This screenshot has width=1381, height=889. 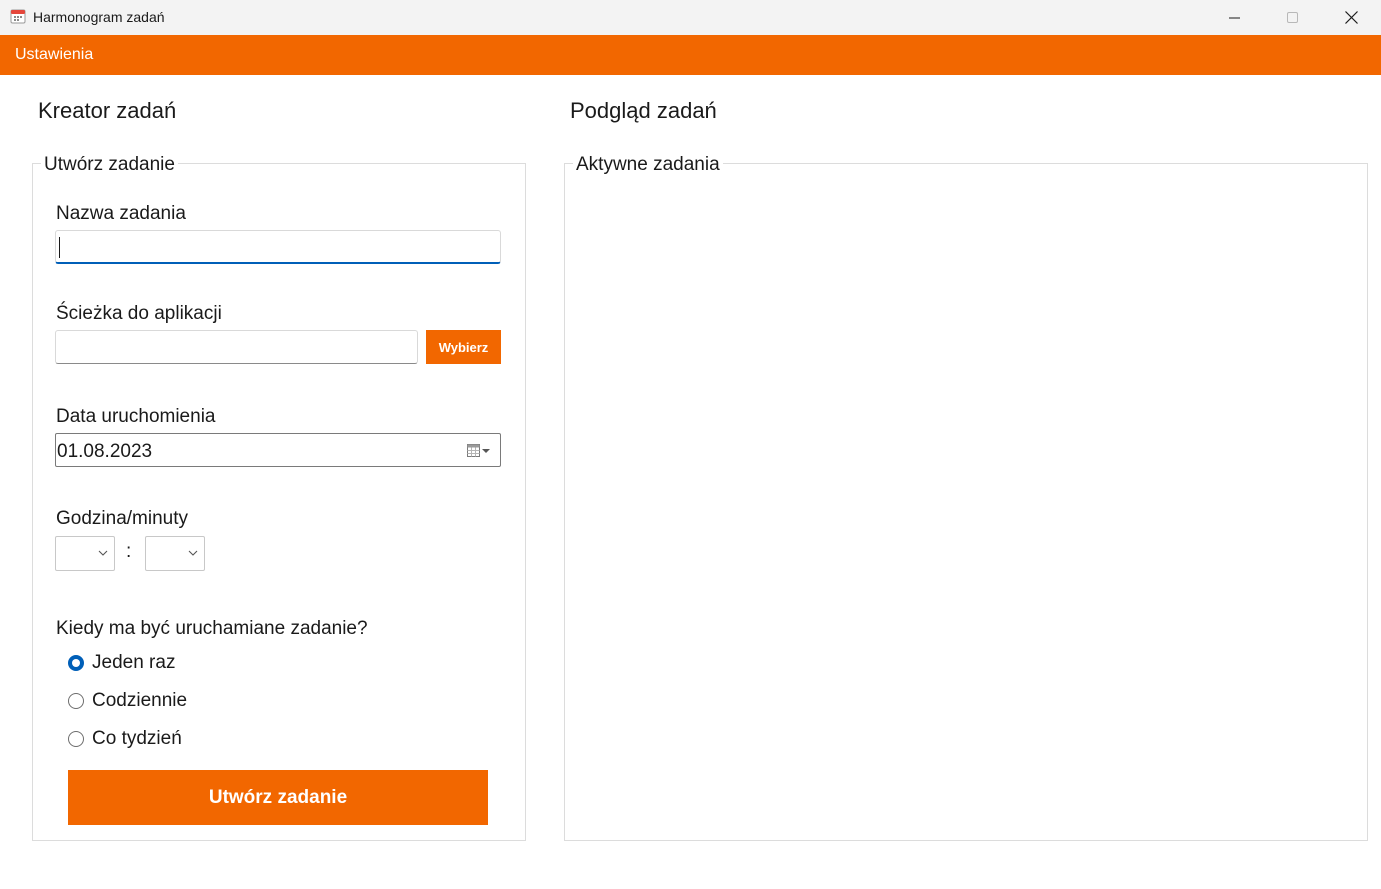 I want to click on hour-select, so click(x=85, y=553).